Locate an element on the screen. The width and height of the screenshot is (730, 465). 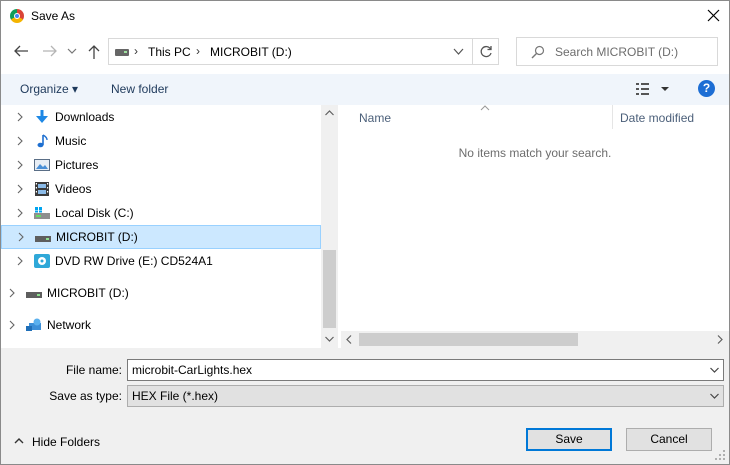
tree-item-label: Network is located at coordinates (69, 325).